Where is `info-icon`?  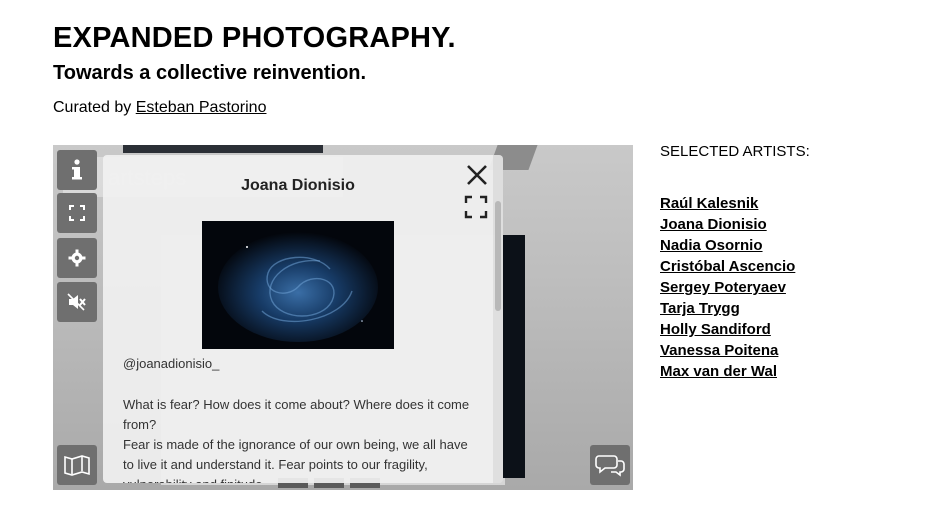
info-icon is located at coordinates (77, 169).